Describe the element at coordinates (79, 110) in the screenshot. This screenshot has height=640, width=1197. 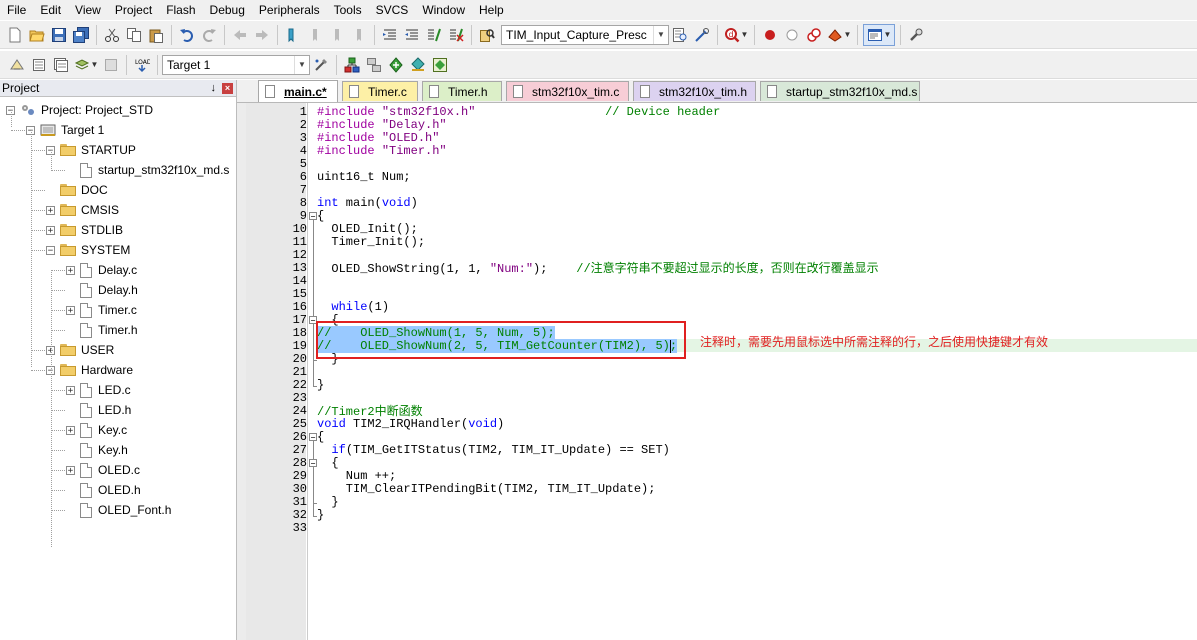
I see `tree-item-project-project-std: − Project: Project_STD` at that location.